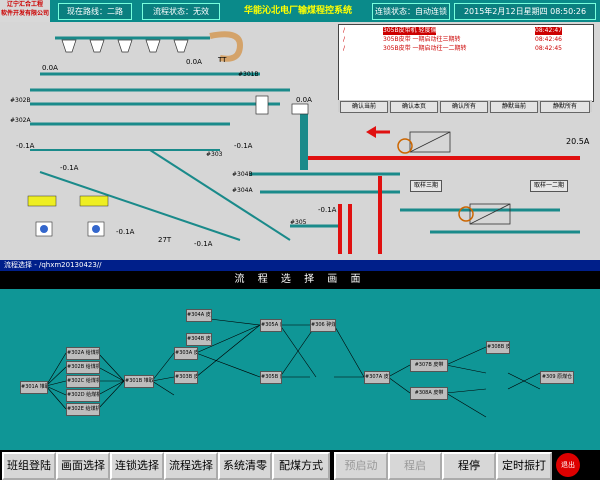 The width and height of the screenshot is (600, 480). I want to click on interlock-select-button: 连锁选择, so click(137, 466).